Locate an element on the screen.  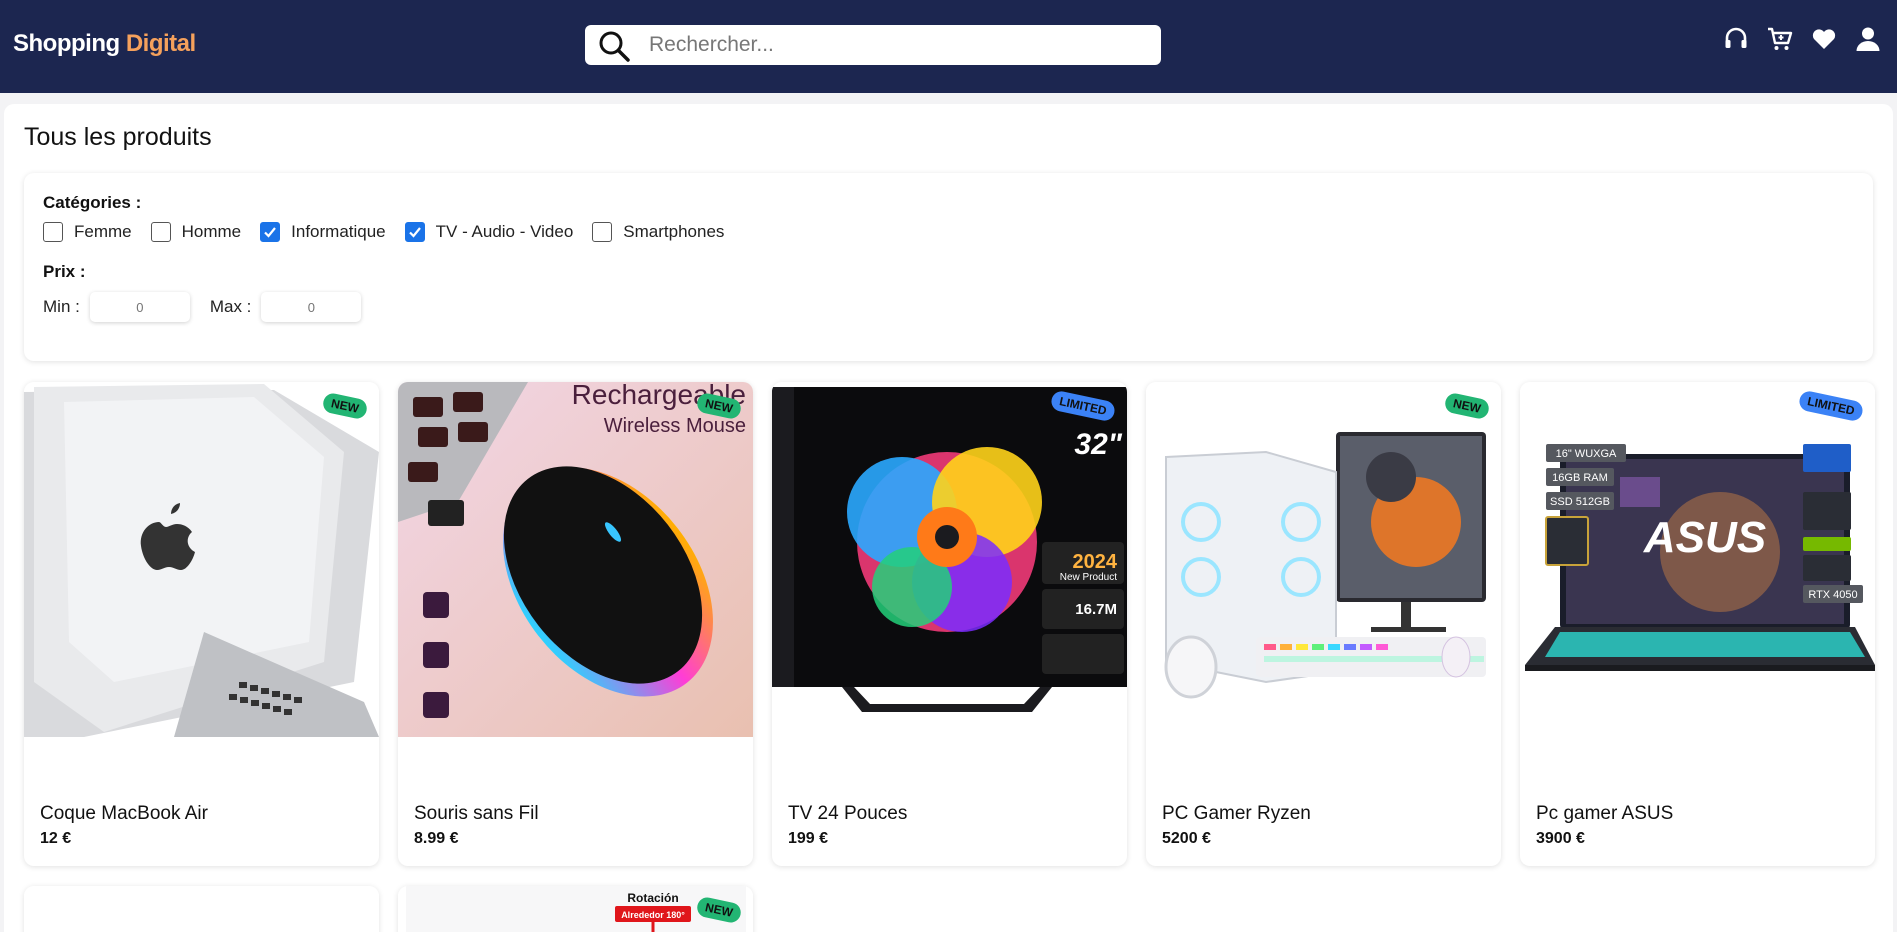
image-brand-text: ASUS is located at coordinates (1704, 537).